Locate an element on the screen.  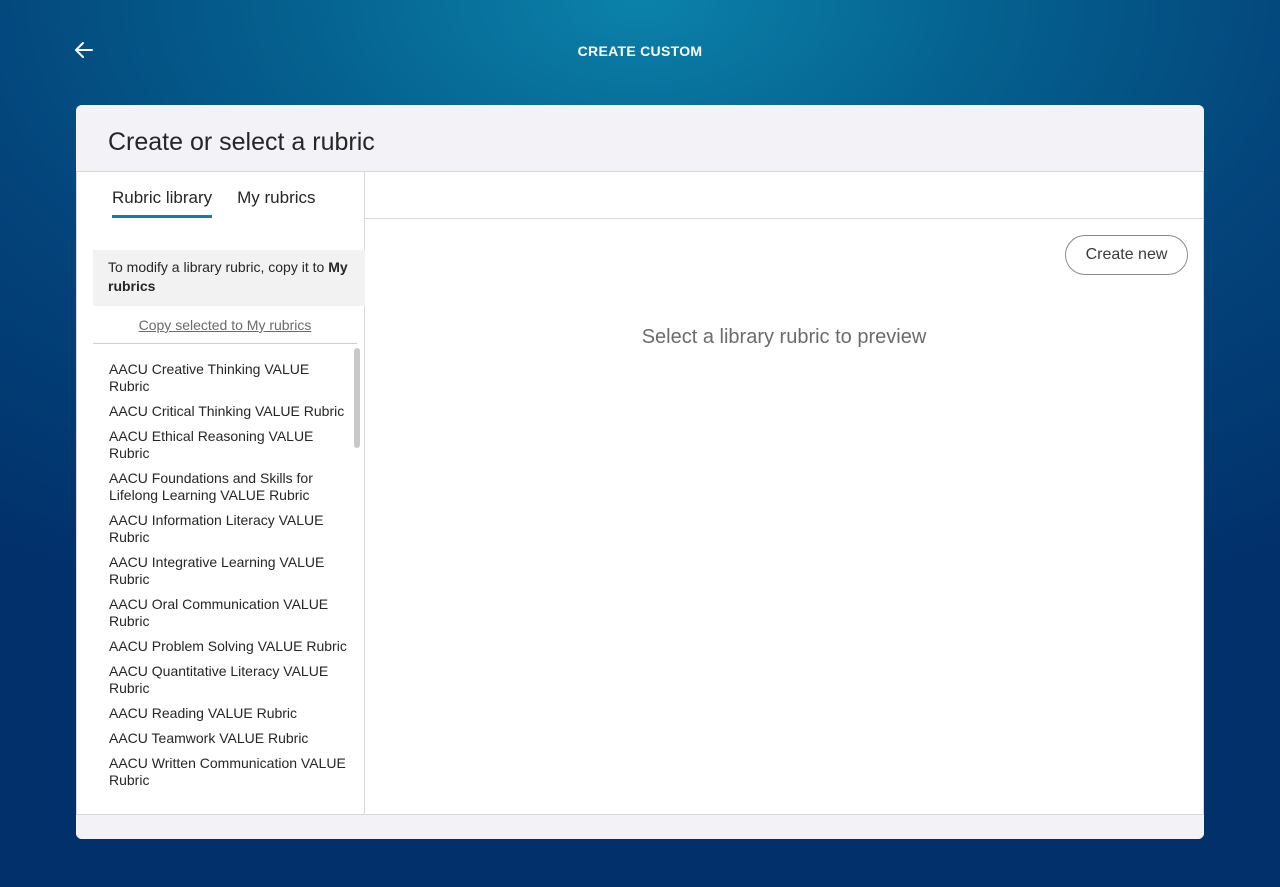
list-item: AACU Integrative Learning VALUE Rubric is located at coordinates (222, 571).